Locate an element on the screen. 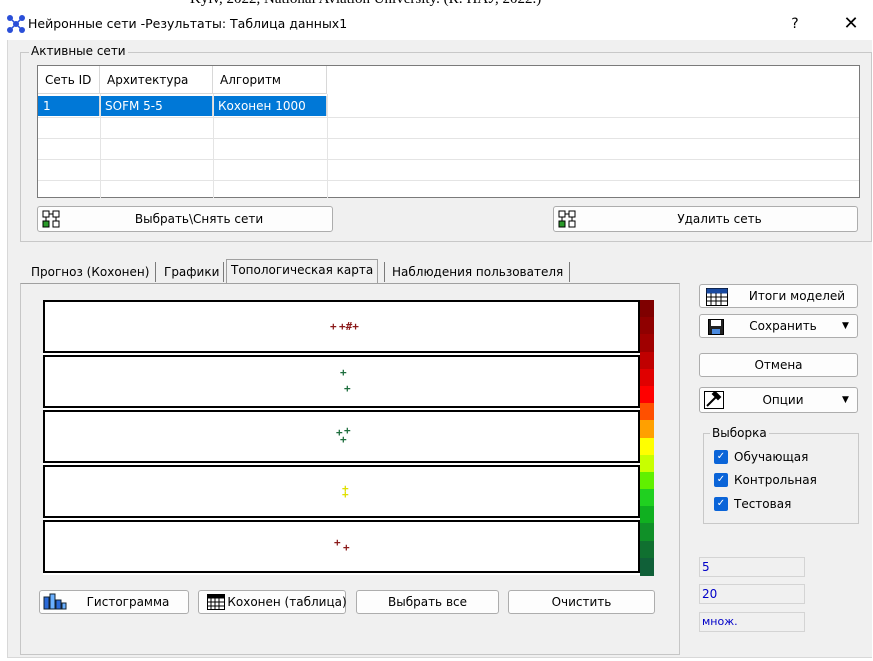 The image size is (873, 661). tab-charts: Графики is located at coordinates (191, 273).